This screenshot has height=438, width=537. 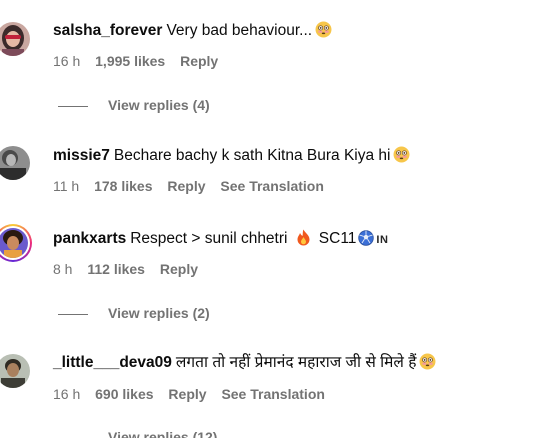 I want to click on comment-meta: 16 h 1,995 likes Reply, so click(x=141, y=61).